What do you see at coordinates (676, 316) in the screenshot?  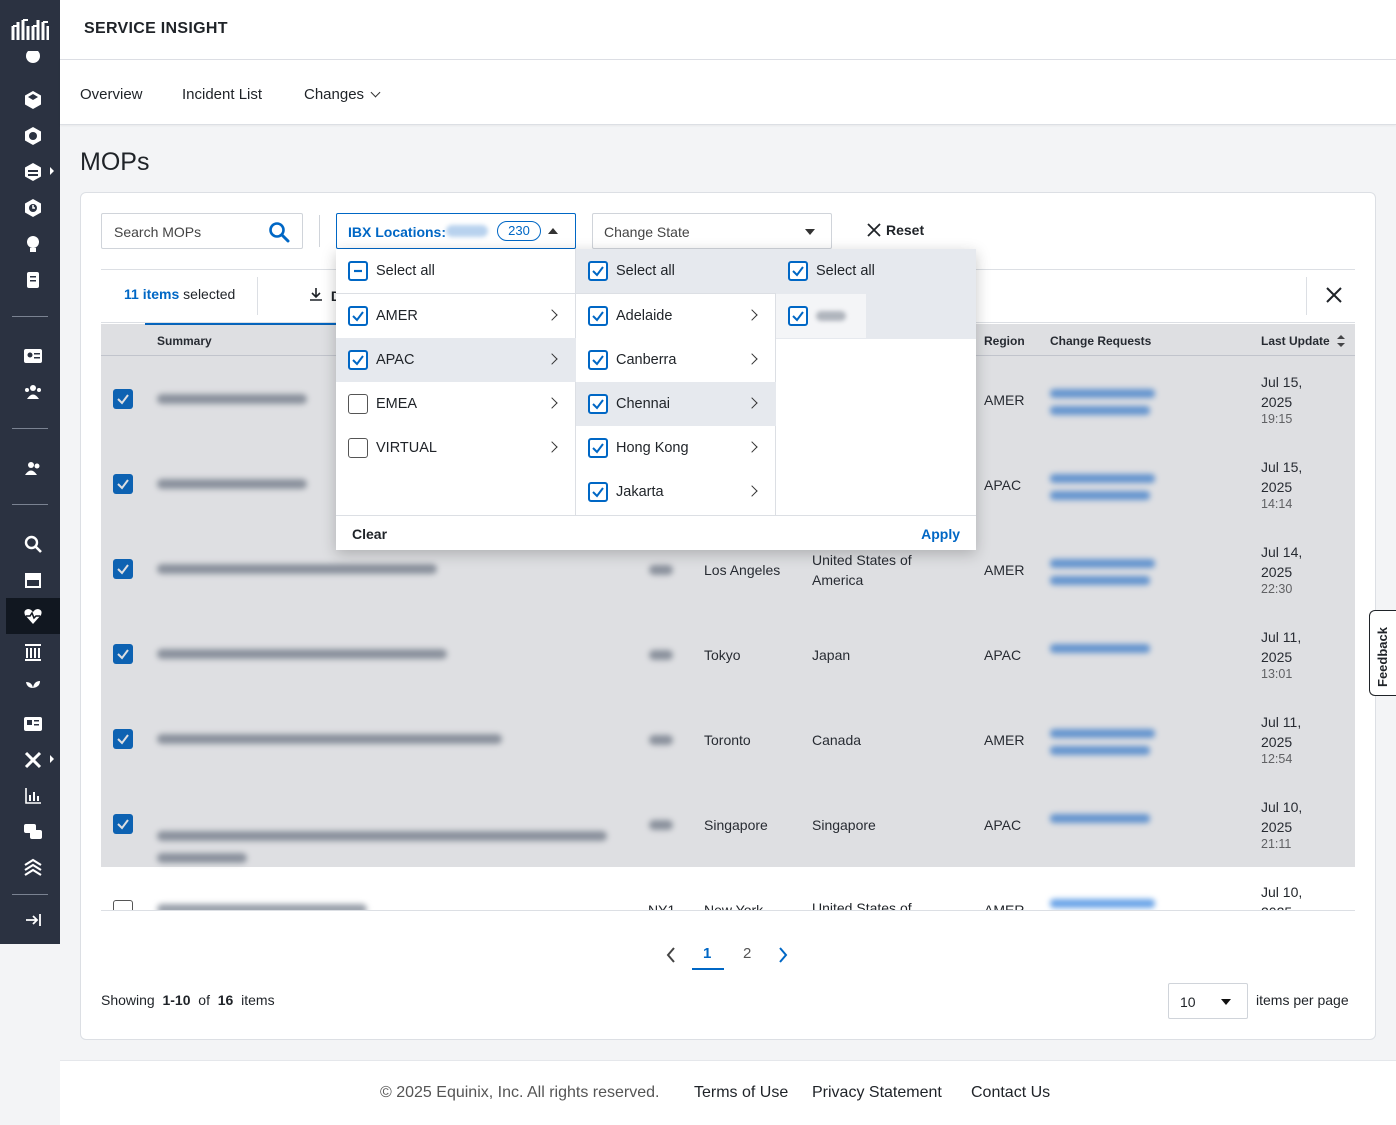 I see `dropdown-option: Adelaide` at bounding box center [676, 316].